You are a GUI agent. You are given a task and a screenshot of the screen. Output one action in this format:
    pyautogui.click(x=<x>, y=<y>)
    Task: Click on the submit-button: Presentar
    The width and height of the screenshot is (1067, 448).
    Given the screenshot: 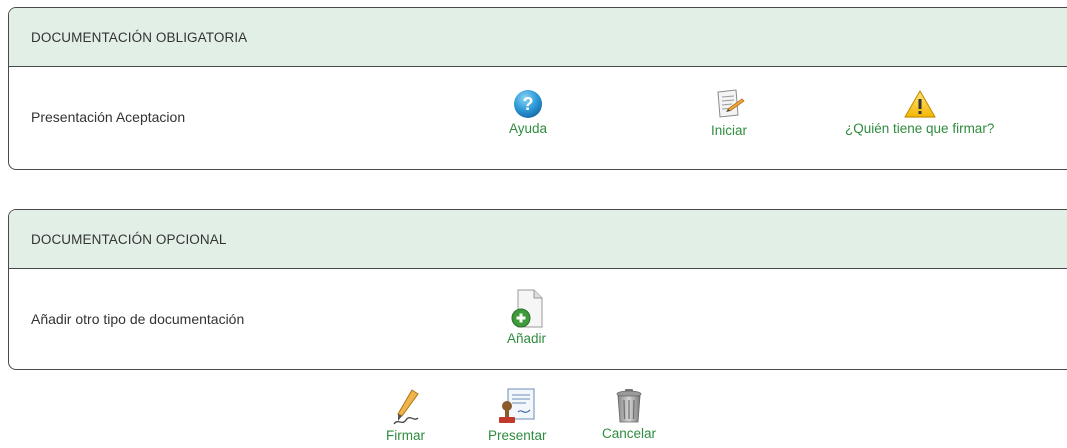 What is the action you would take?
    pyautogui.click(x=517, y=415)
    